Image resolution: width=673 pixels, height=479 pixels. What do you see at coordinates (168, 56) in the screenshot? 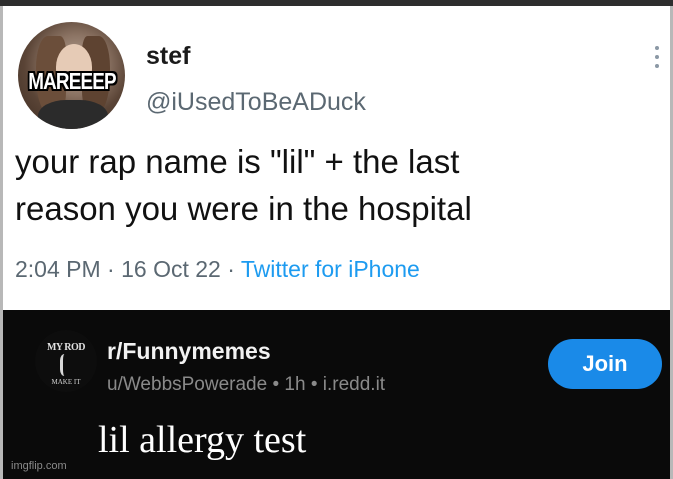
I see `display-name: stef` at bounding box center [168, 56].